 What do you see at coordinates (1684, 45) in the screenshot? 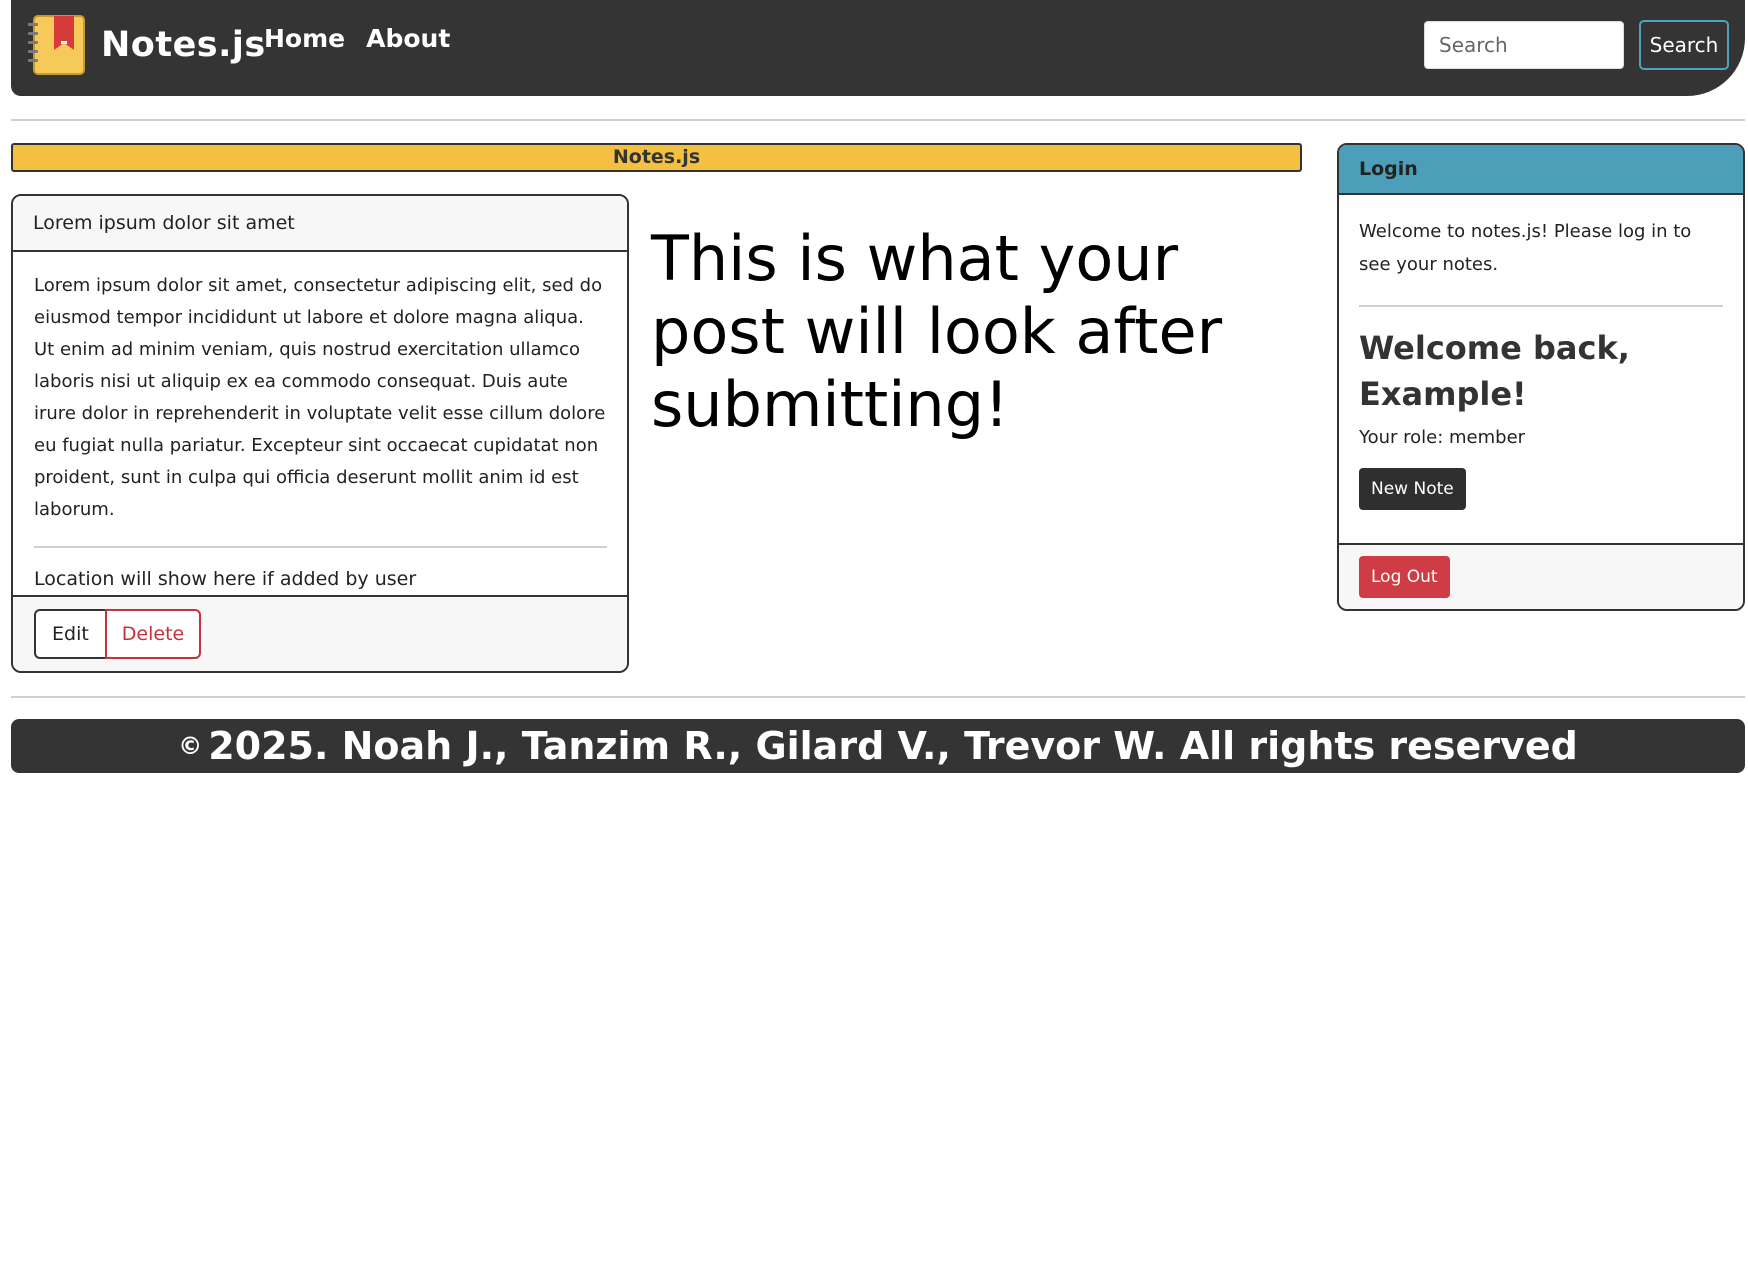
I see `search-button: Search` at bounding box center [1684, 45].